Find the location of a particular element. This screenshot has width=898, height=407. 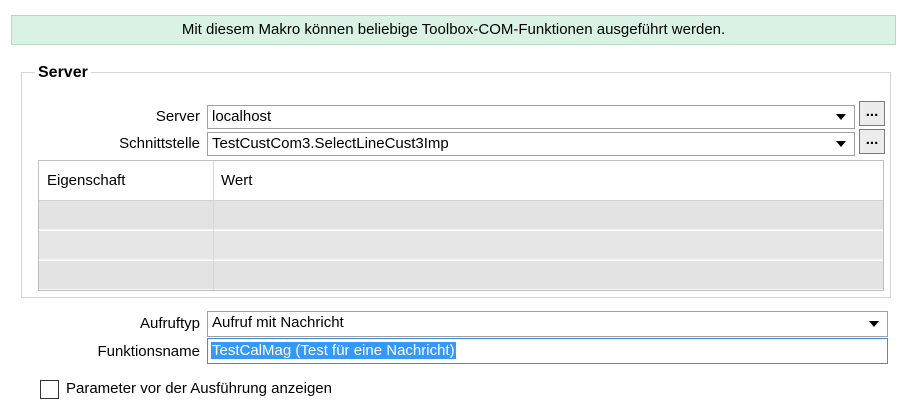

call-type-label: Aufruftyp is located at coordinates (169, 323).